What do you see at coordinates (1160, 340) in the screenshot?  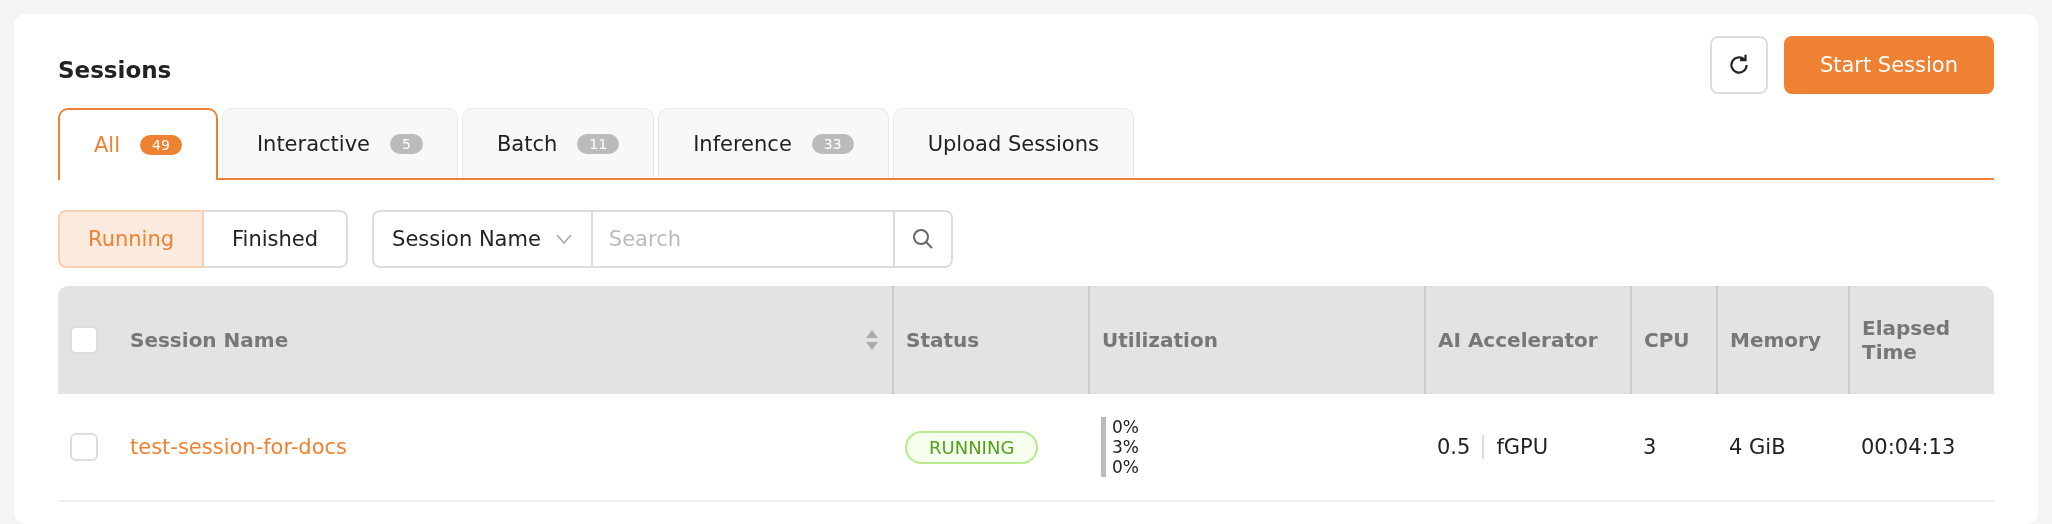 I see `column-header: Utilization` at bounding box center [1160, 340].